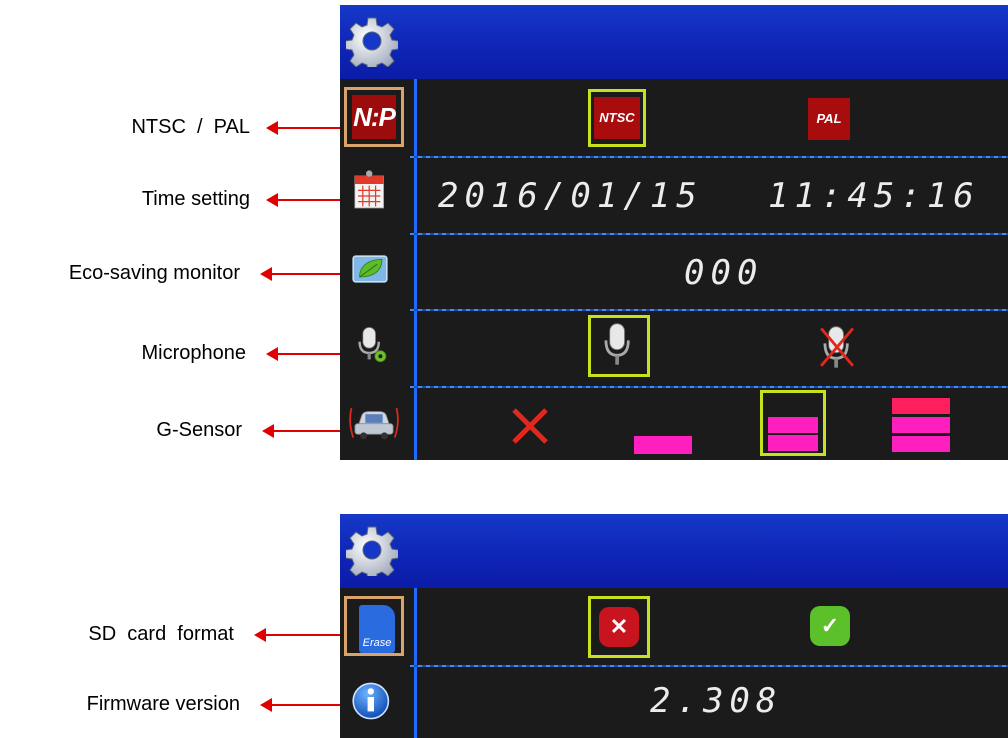  Describe the element at coordinates (716, 701) in the screenshot. I see `firmware-version-value: 2.308` at that location.